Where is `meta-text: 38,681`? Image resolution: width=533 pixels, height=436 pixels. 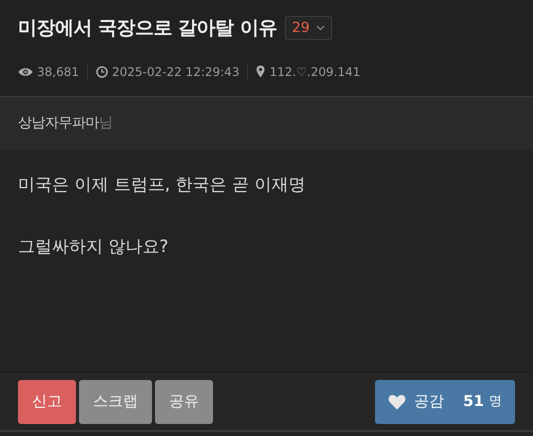 meta-text: 38,681 is located at coordinates (58, 72).